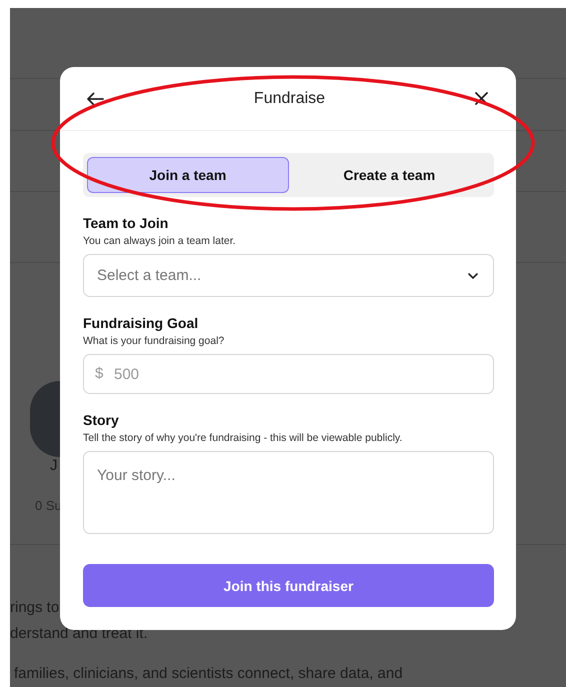 Image resolution: width=566 pixels, height=687 pixels. Describe the element at coordinates (99, 373) in the screenshot. I see `currency-symbol: $` at that location.